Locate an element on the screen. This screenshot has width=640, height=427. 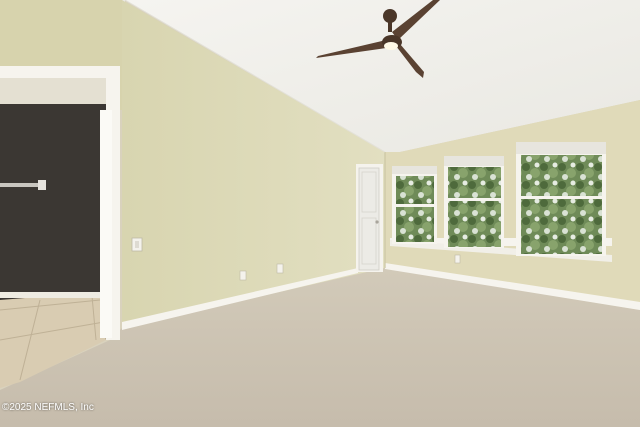
watermark: ©2025 NEFMLS, Inc is located at coordinates (48, 407).